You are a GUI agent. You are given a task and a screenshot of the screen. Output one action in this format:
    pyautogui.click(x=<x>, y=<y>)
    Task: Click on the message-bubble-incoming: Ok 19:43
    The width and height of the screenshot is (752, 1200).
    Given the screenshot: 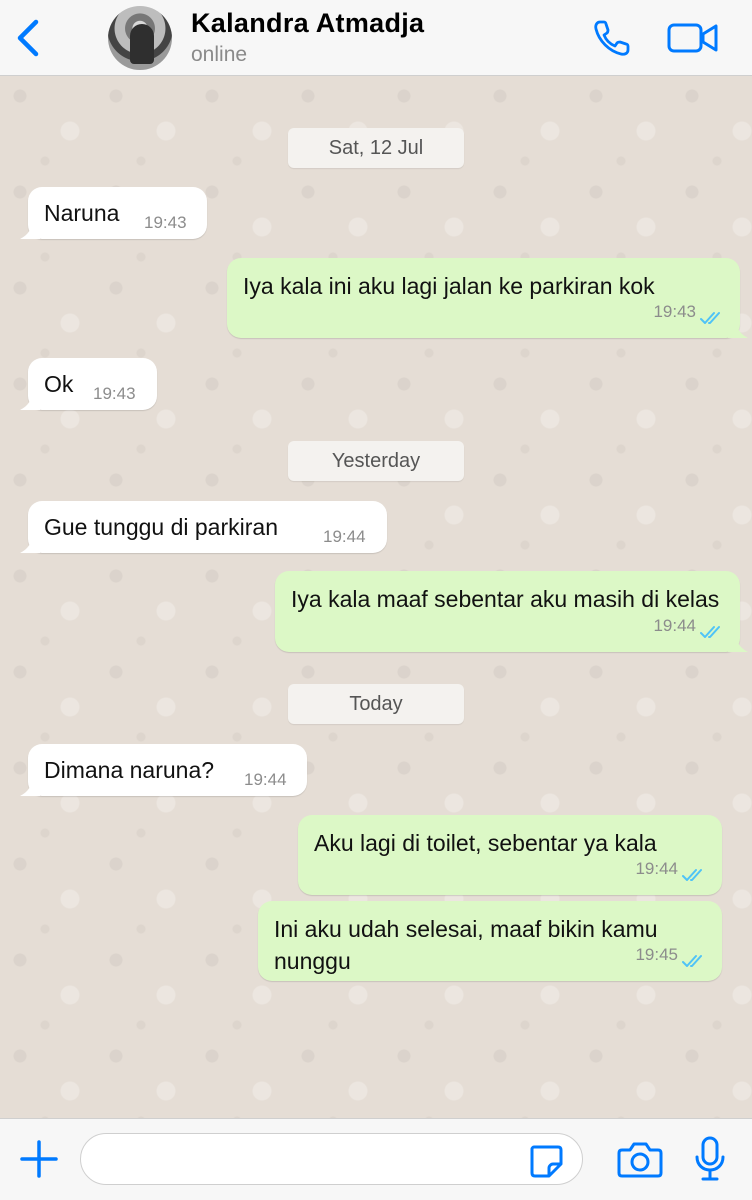 What is the action you would take?
    pyautogui.click(x=88, y=384)
    